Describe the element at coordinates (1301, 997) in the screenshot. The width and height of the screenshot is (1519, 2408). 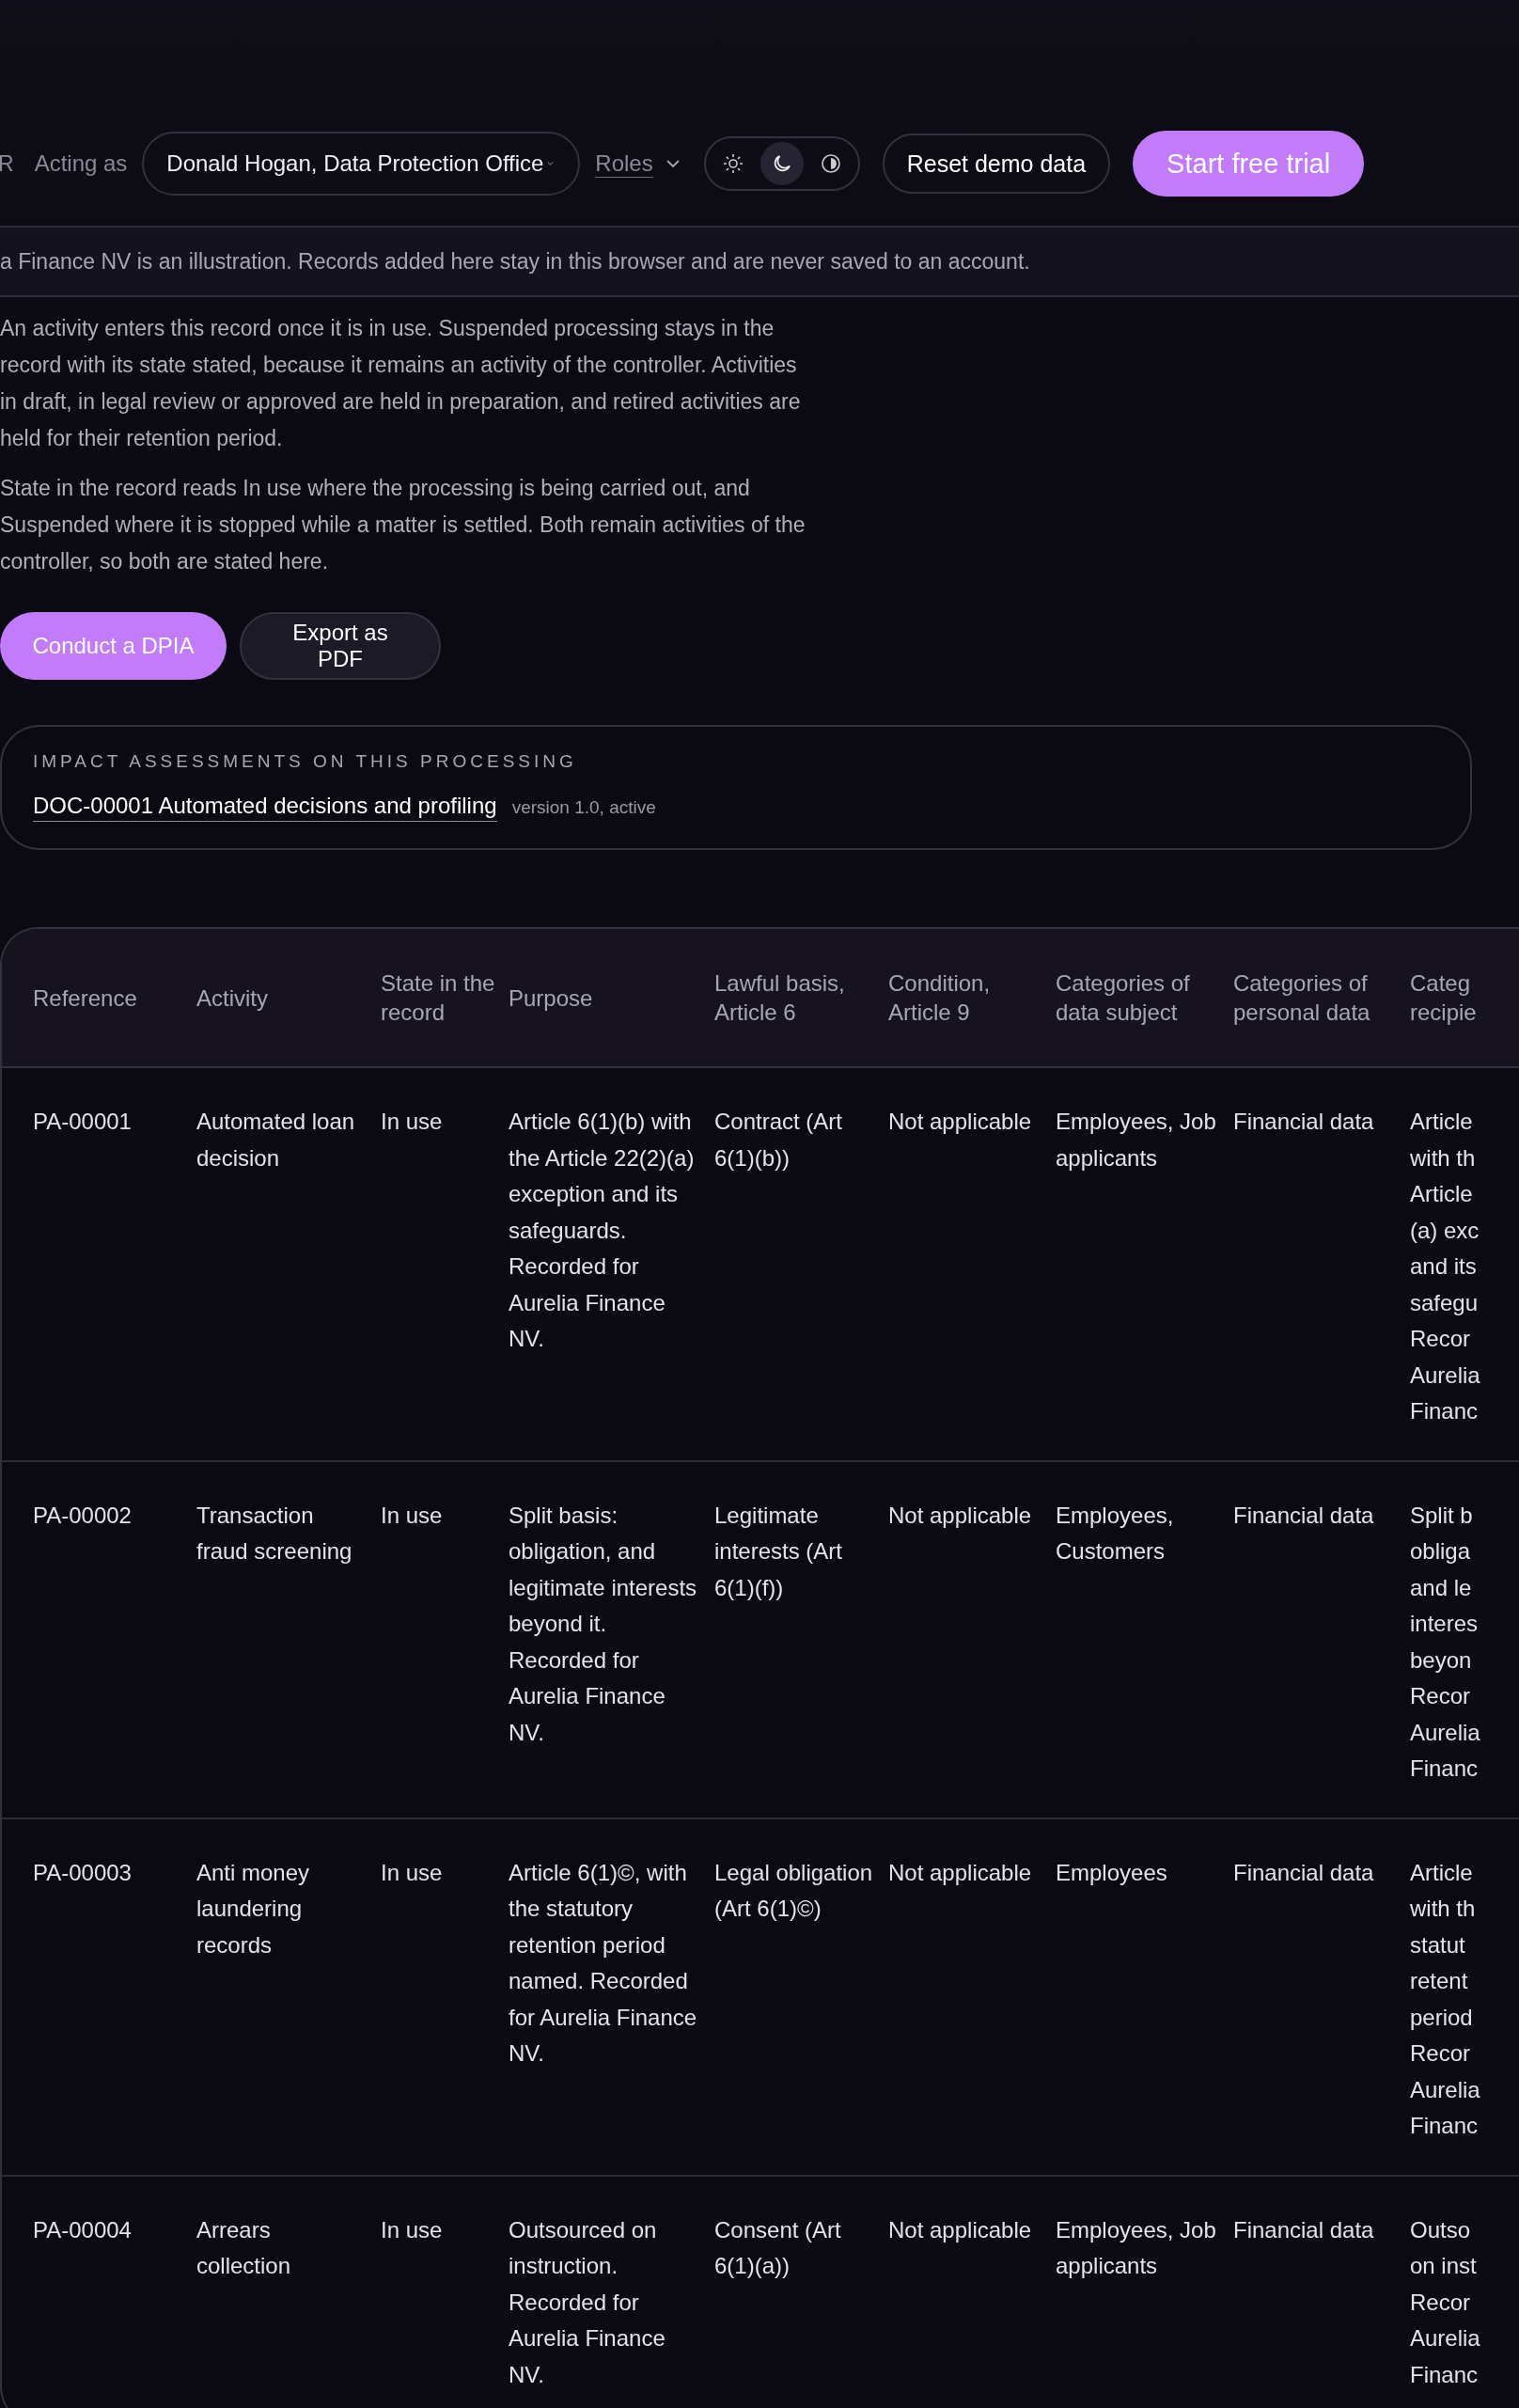
I see `column-header: Categories of personal data` at that location.